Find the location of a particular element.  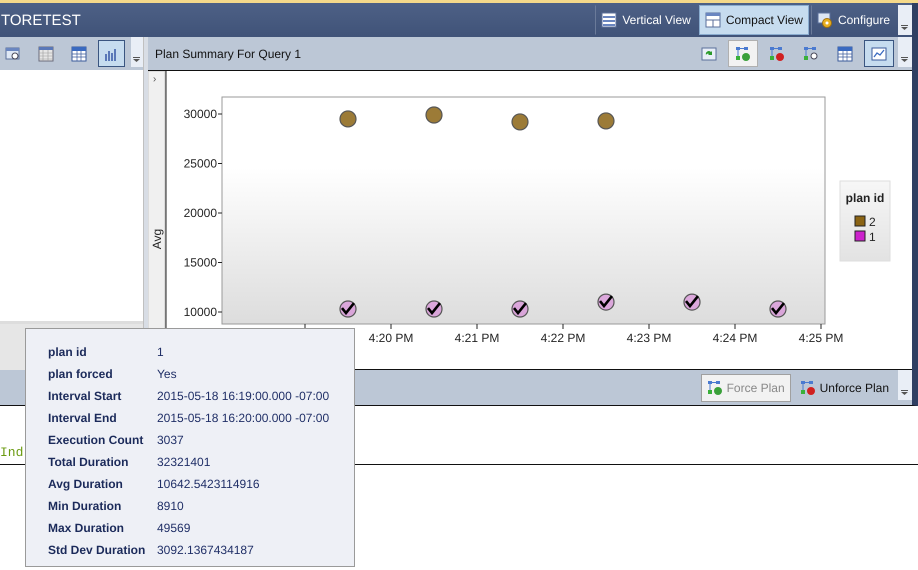

legend-label: 1 is located at coordinates (872, 237).